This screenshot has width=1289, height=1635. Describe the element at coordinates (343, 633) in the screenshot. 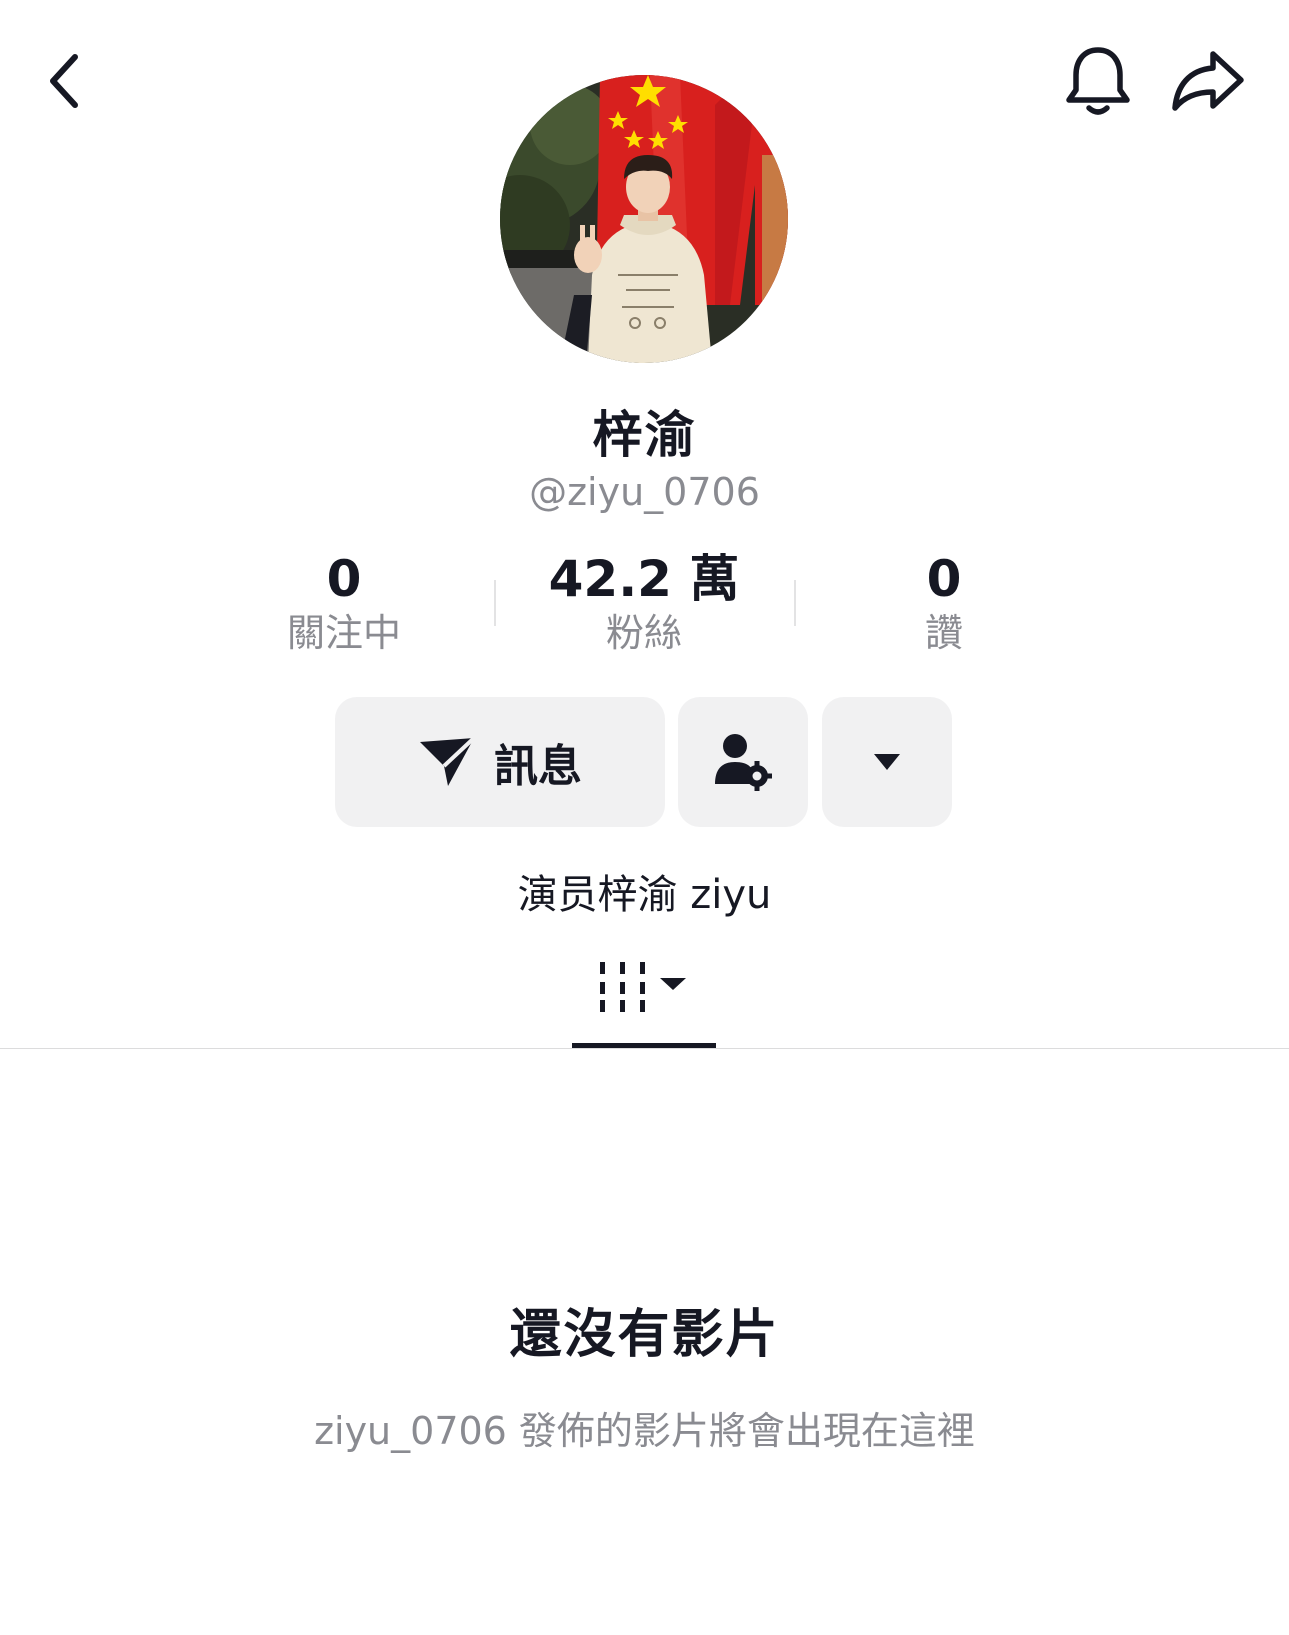

I see `following-label: 關注中` at that location.